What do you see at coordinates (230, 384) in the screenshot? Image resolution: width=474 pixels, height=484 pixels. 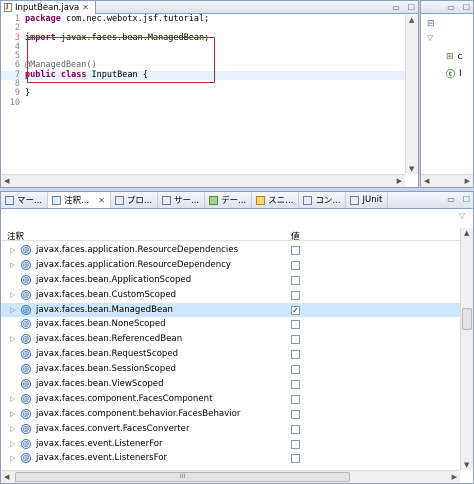 I see `table-row: @ javax.faces.bean.ViewScoped` at bounding box center [230, 384].